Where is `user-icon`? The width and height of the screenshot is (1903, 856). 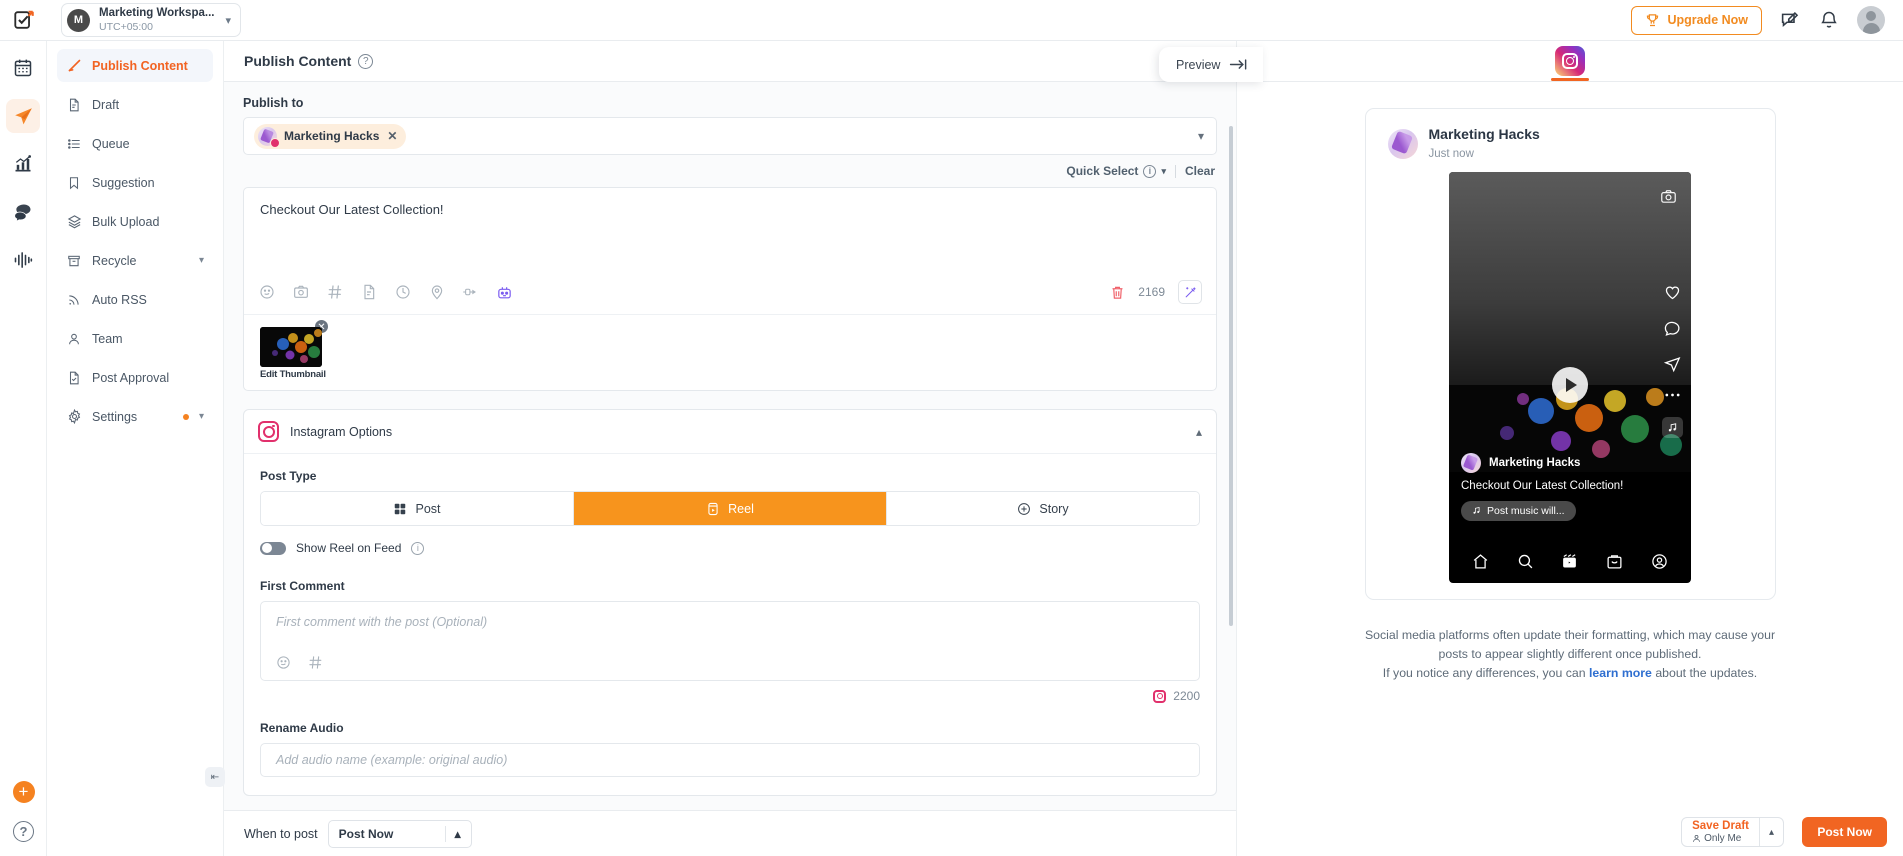
user-icon is located at coordinates (74, 339).